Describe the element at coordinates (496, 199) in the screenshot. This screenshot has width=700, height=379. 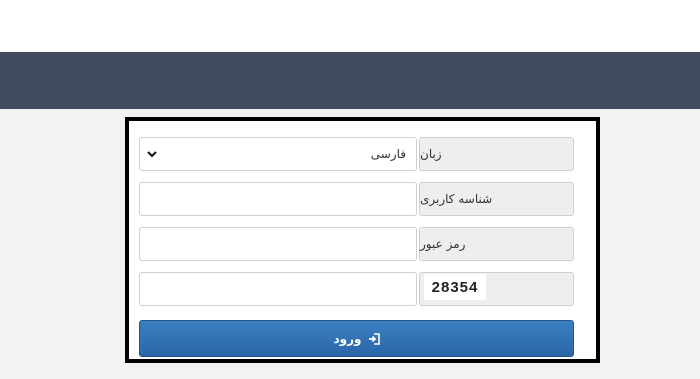
I see `username-label: شناسه کاربری` at that location.